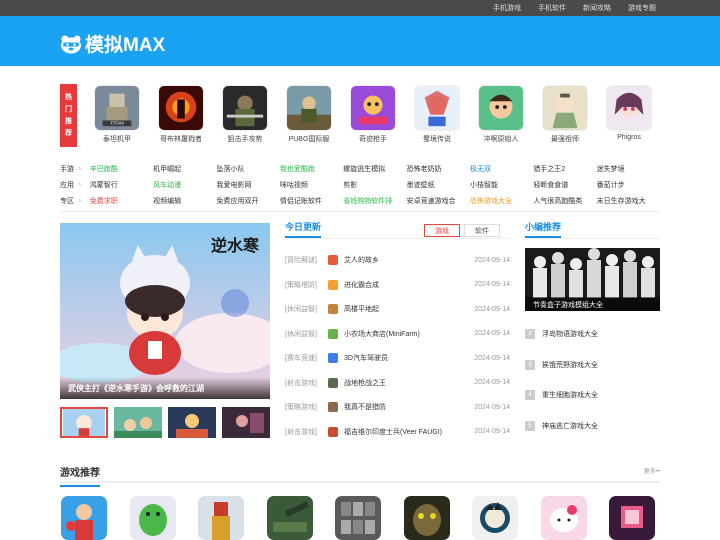 Image resolution: width=720 pixels, height=540 pixels. What do you see at coordinates (530, 364) in the screenshot?
I see `rank-number: 3` at bounding box center [530, 364].